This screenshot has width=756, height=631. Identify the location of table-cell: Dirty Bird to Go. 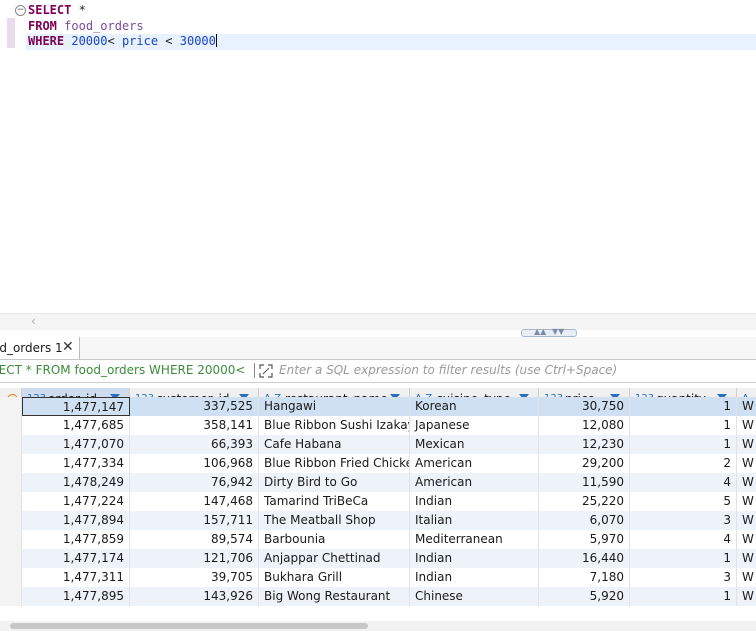
(334, 482).